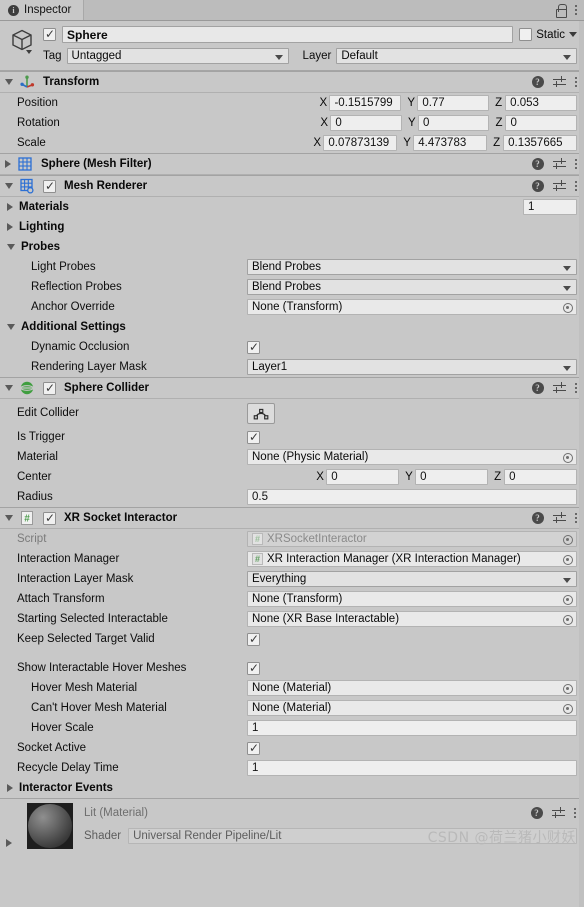 The image size is (584, 907). Describe the element at coordinates (292, 388) in the screenshot. I see `component-header-sphere-collider: Sphere Collider?` at that location.